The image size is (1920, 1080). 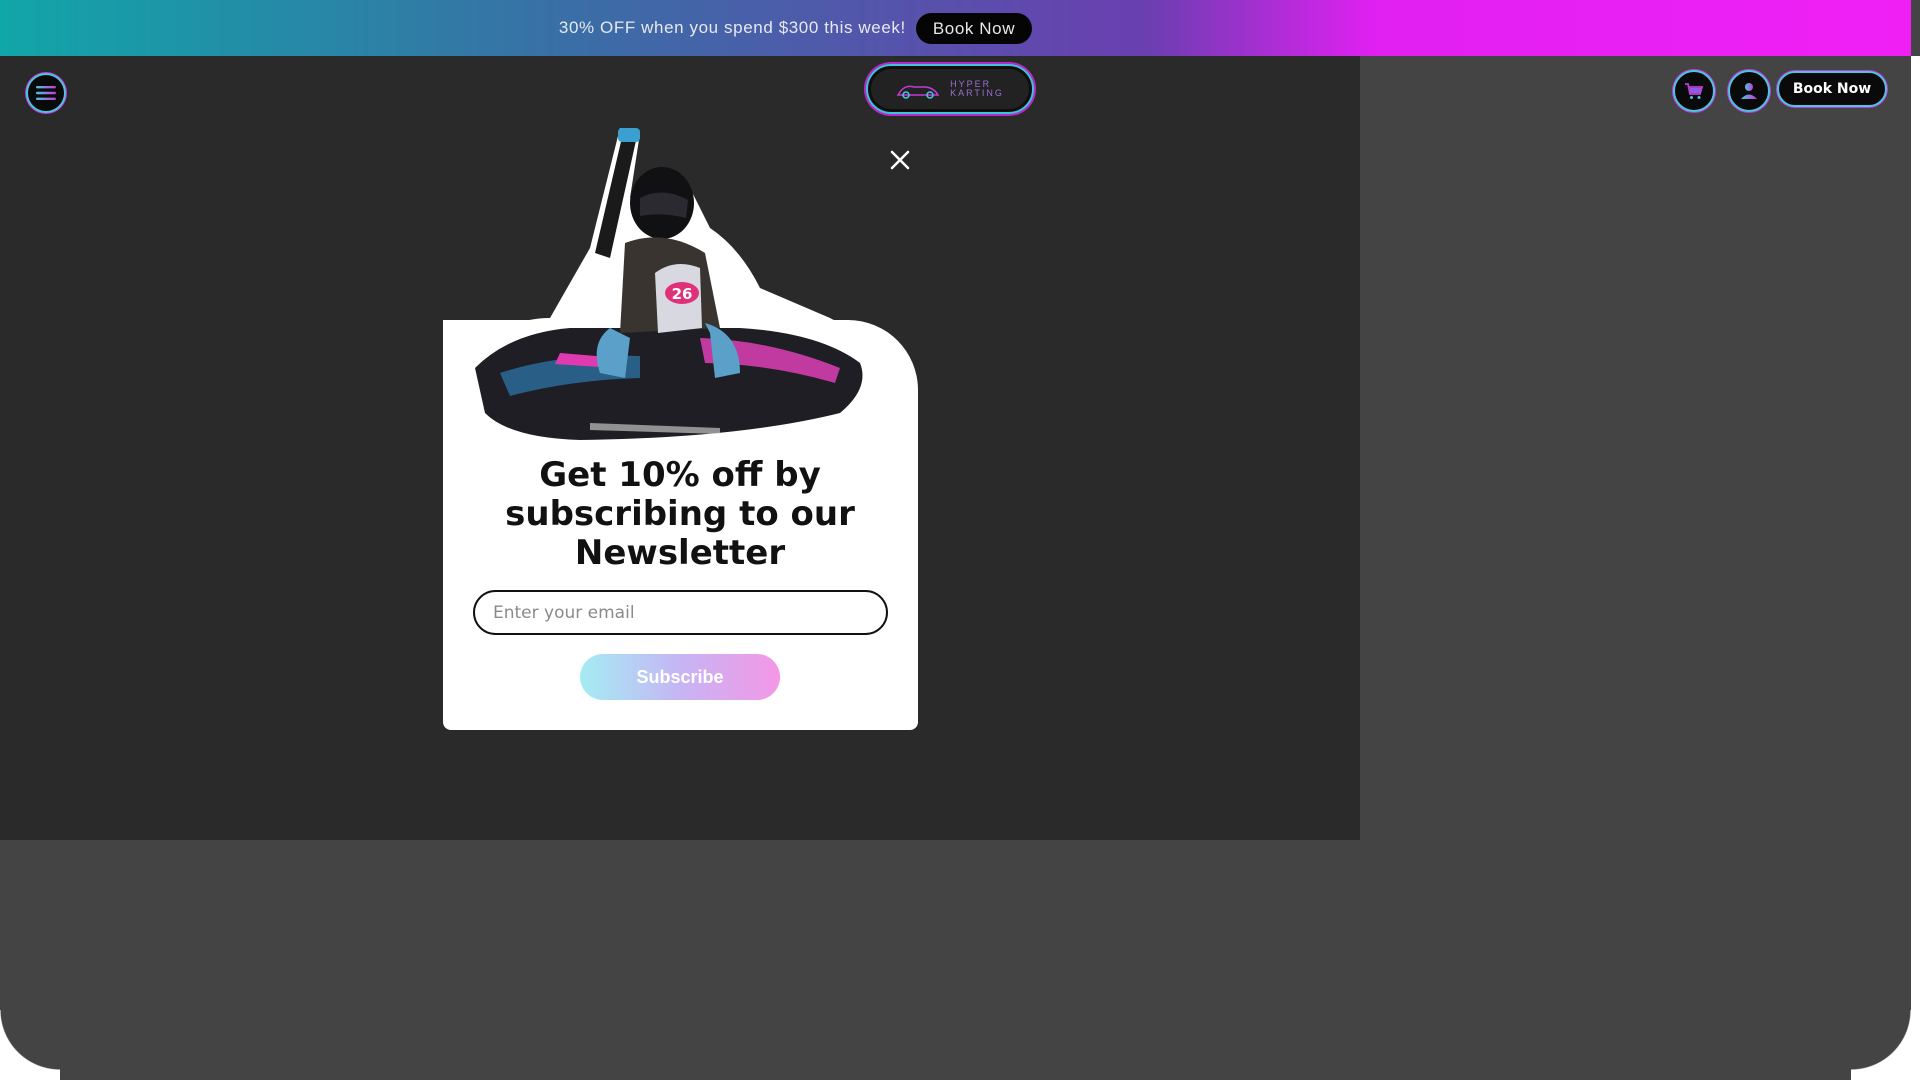 I want to click on menu-button, so click(x=46, y=93).